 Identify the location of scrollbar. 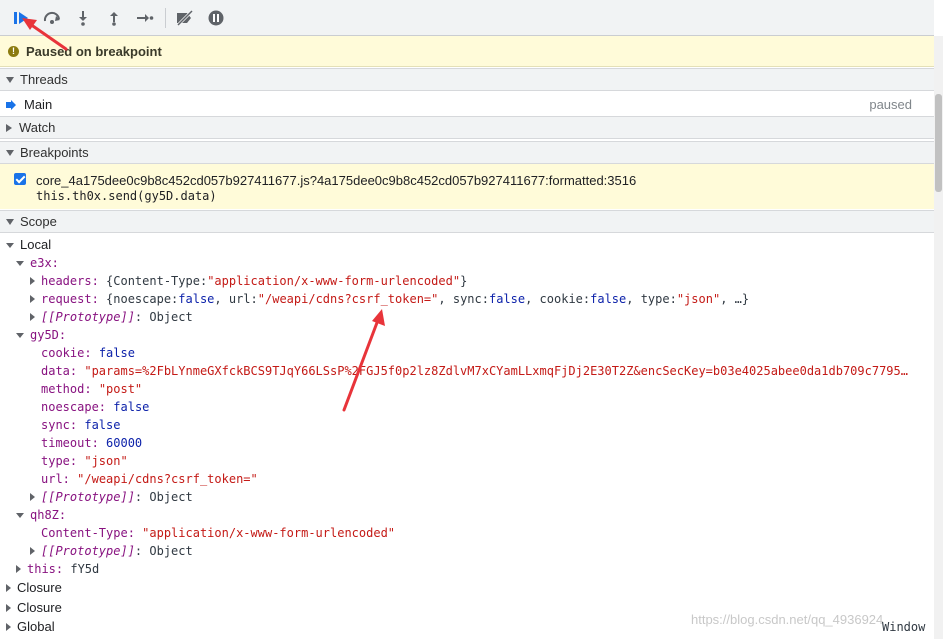
(938, 337).